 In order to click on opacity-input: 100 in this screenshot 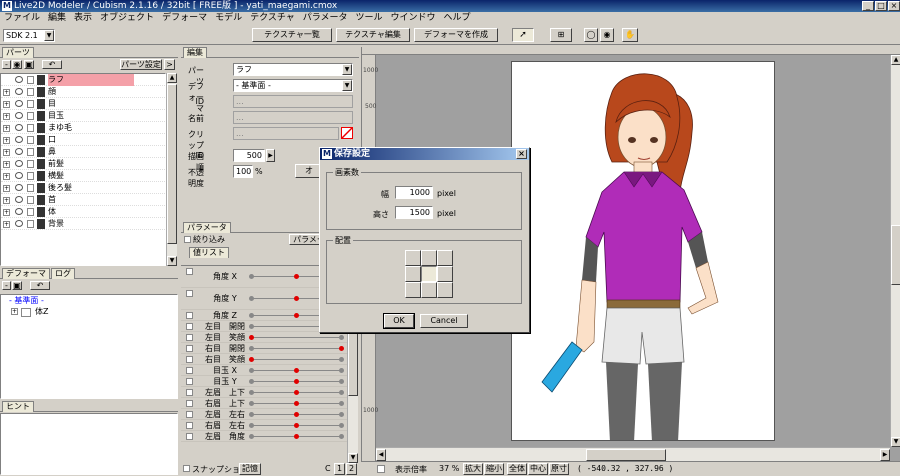, I will do `click(243, 171)`.